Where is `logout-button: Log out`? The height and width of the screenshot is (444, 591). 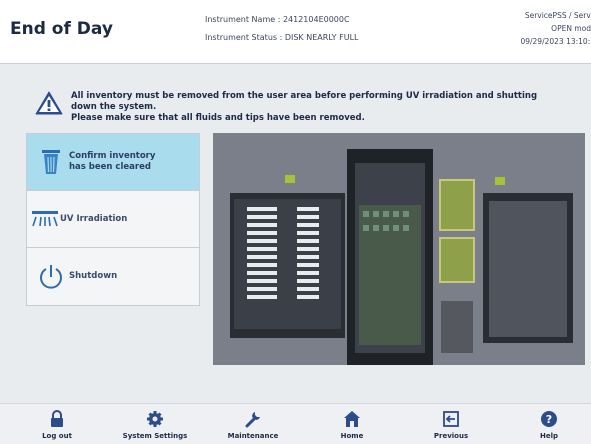 logout-button: Log out is located at coordinates (57, 424).